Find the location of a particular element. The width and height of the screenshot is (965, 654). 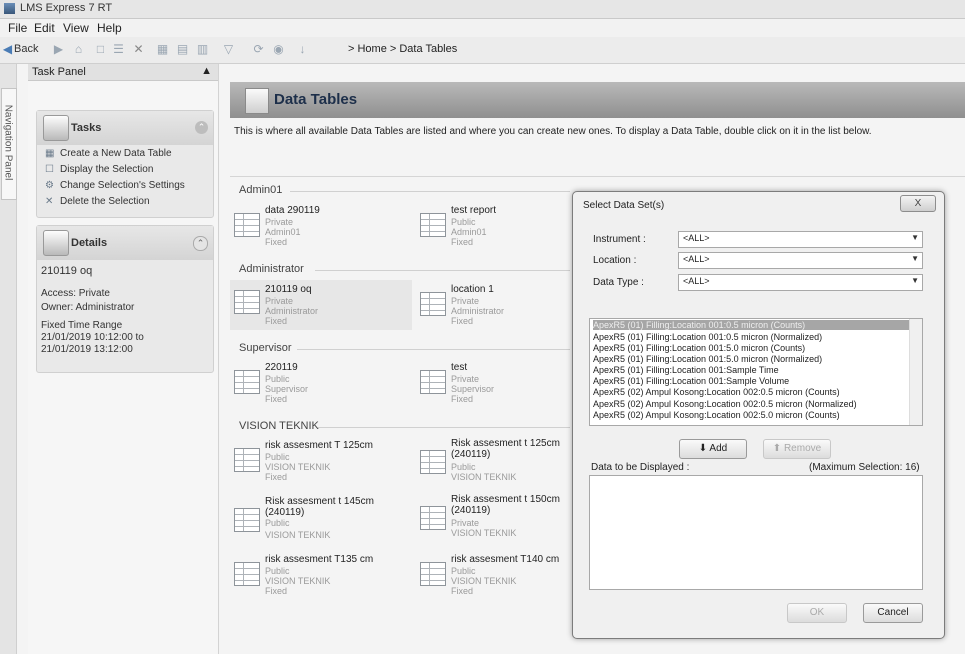

create-data-table-link: ▦ Create a New Data Table is located at coordinates (108, 153).